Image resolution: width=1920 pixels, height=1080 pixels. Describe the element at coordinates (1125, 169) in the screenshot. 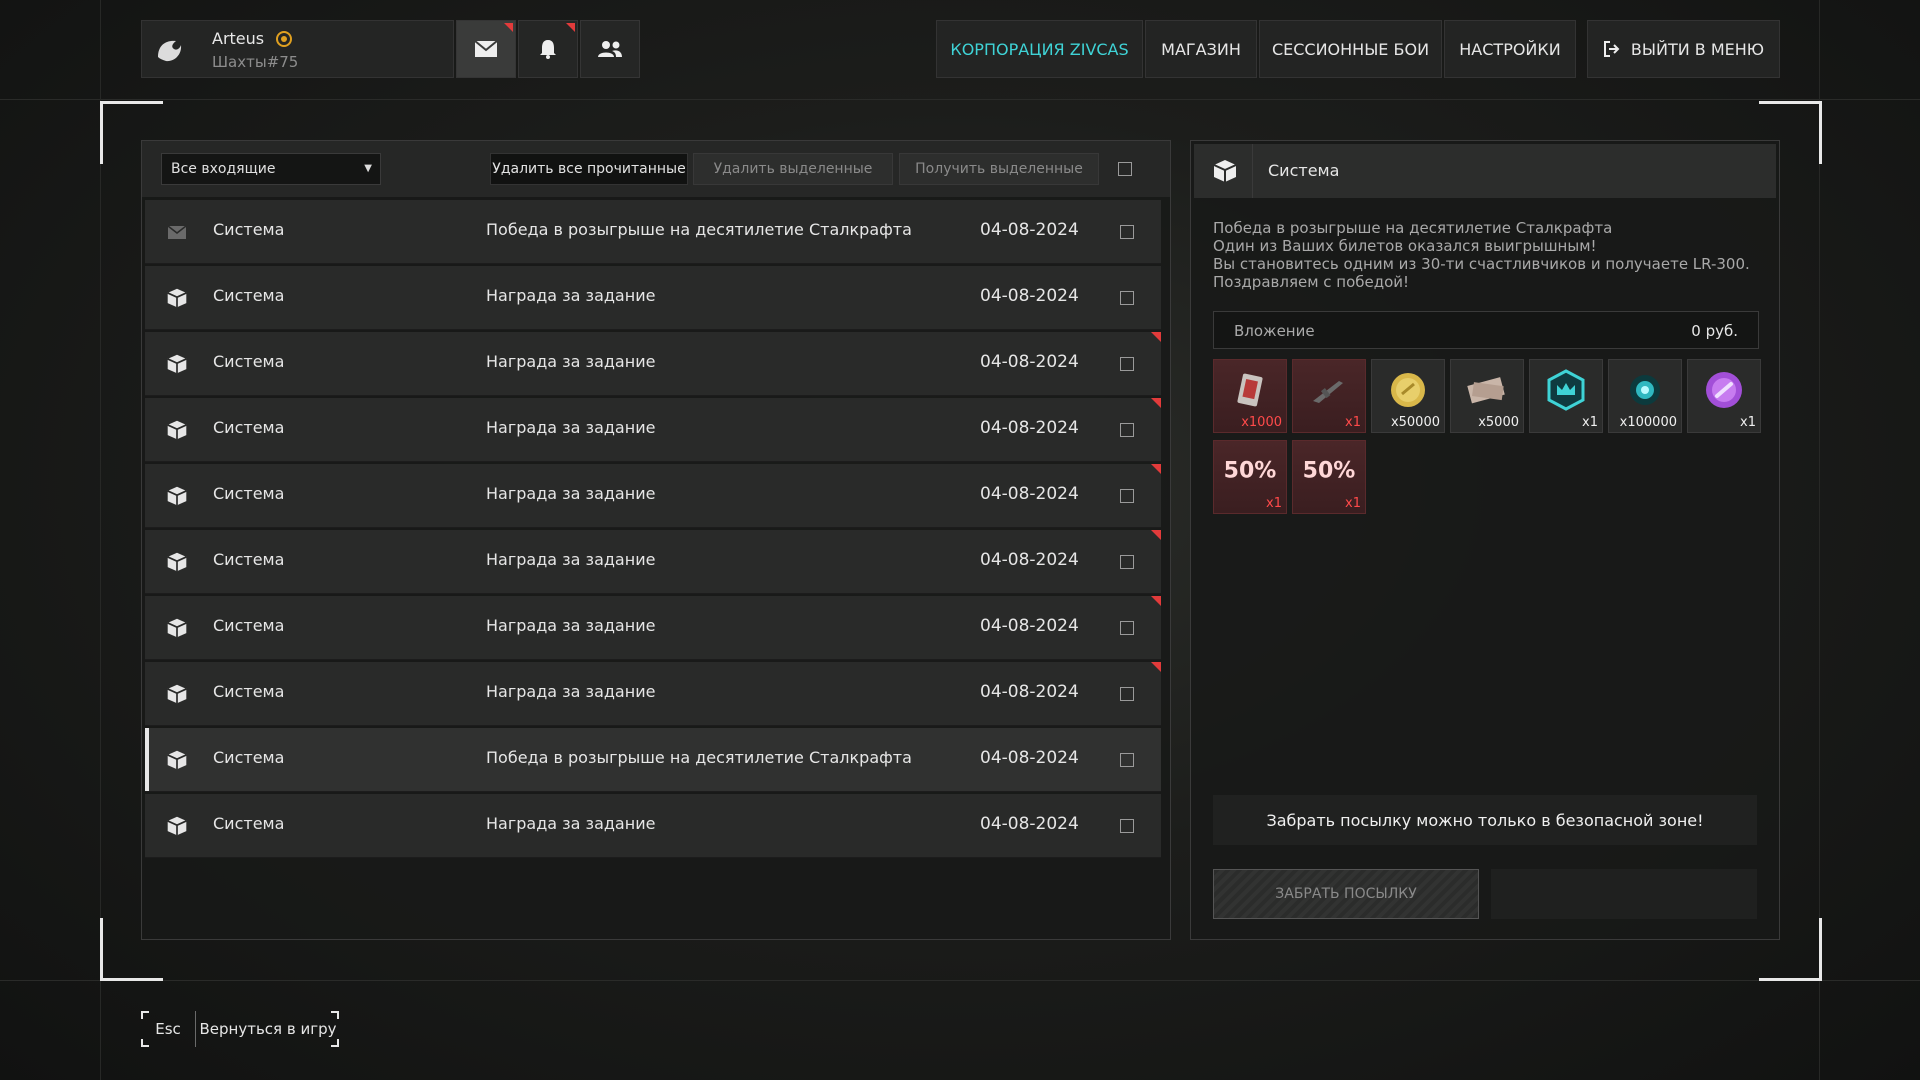

I see `select-all-checkbox` at that location.